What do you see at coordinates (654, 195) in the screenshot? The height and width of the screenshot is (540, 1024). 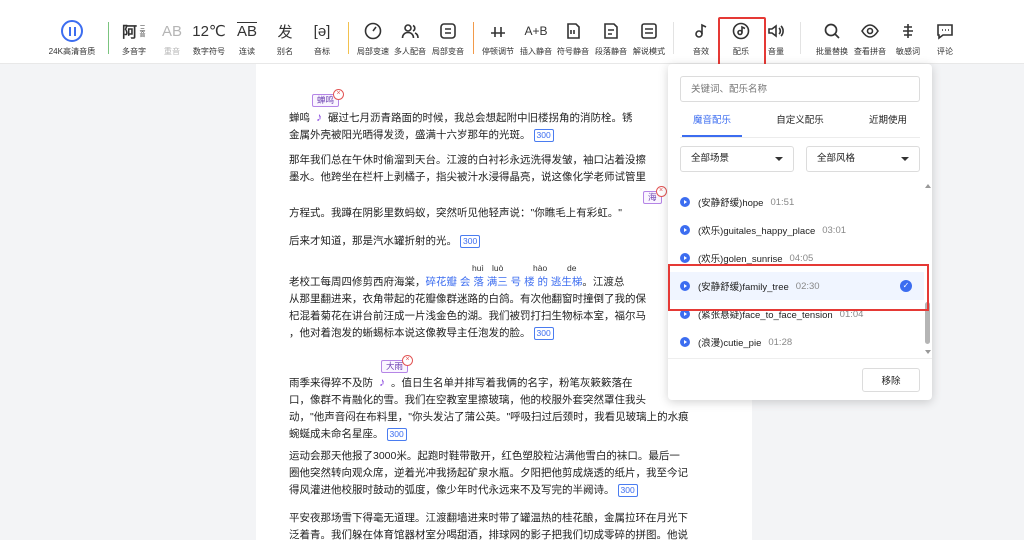 I see `music-tag-hai: 海` at bounding box center [654, 195].